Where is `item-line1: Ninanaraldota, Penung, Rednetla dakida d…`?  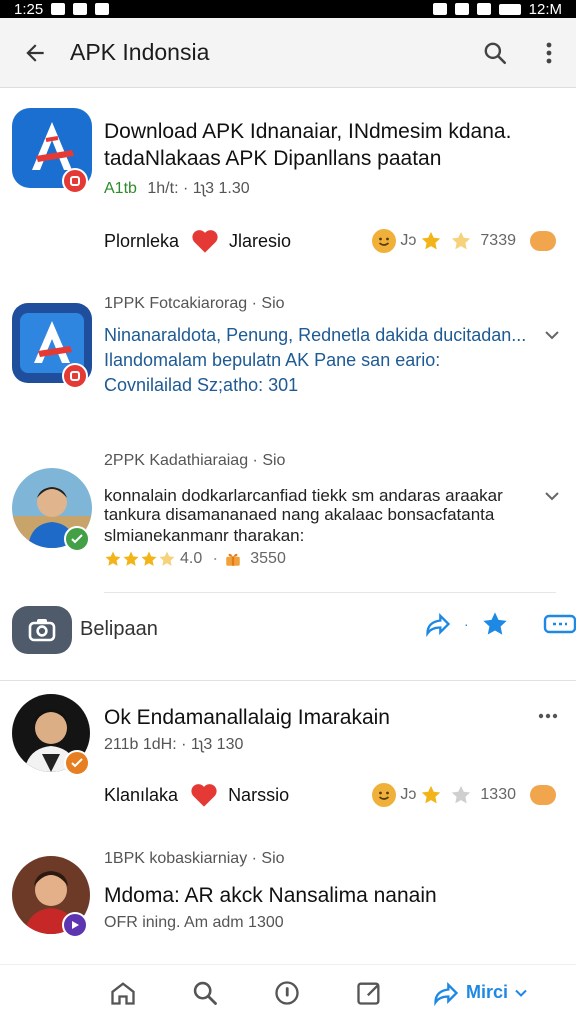 item-line1: Ninanaraldota, Penung, Rednetla dakida d… is located at coordinates (315, 335).